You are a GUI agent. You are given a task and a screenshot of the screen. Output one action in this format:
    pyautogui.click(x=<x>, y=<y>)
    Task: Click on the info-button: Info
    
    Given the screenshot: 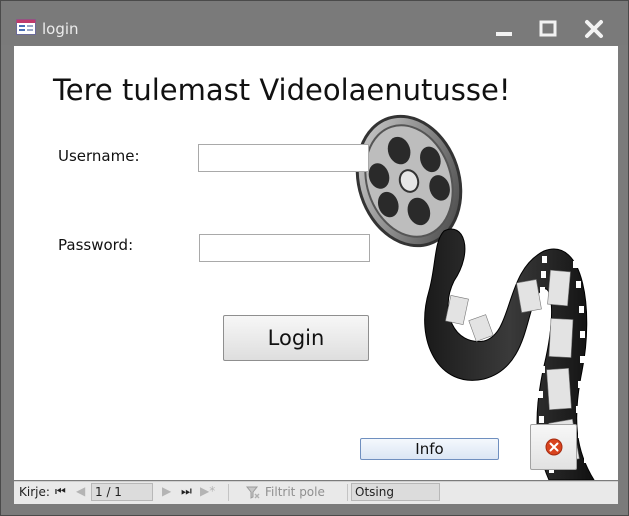 What is the action you would take?
    pyautogui.click(x=429, y=449)
    